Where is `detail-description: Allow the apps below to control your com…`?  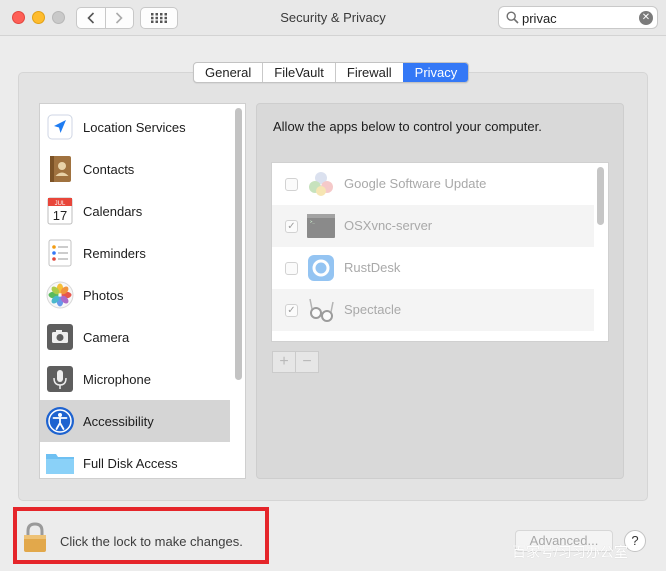
detail-description: Allow the apps below to control your com… is located at coordinates (407, 126).